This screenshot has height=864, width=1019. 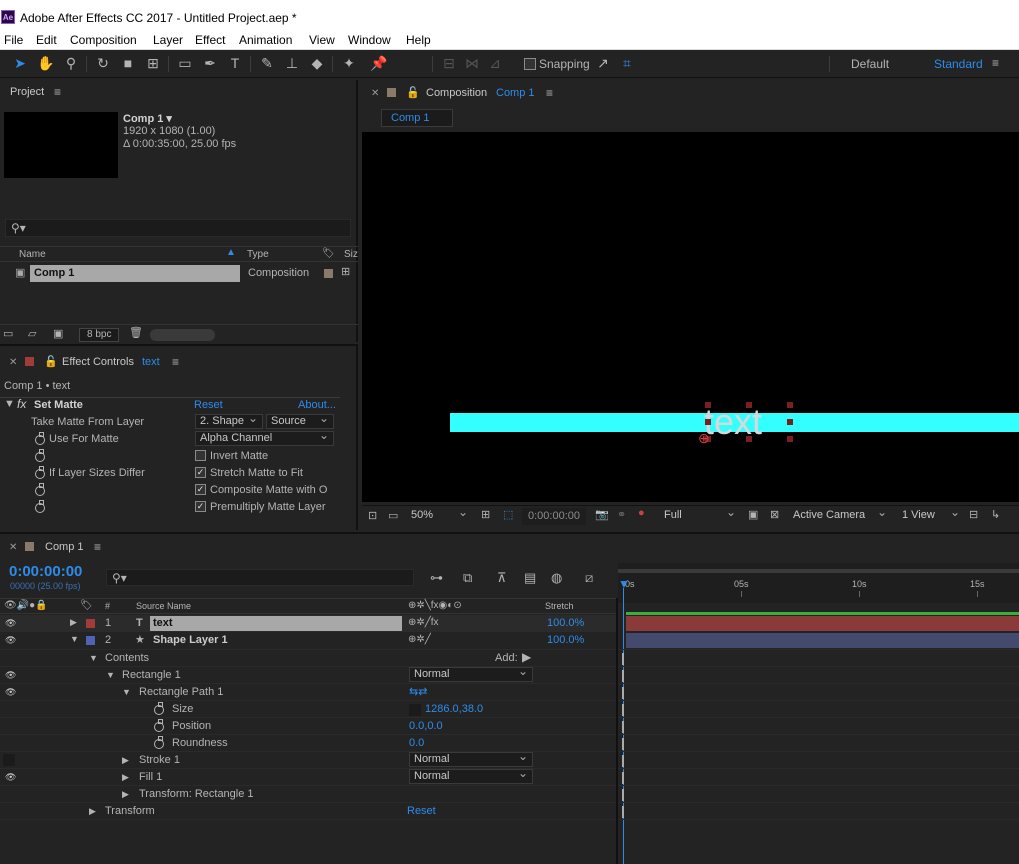 I want to click on timeline-search-input: ⚲▾, so click(x=260, y=577).